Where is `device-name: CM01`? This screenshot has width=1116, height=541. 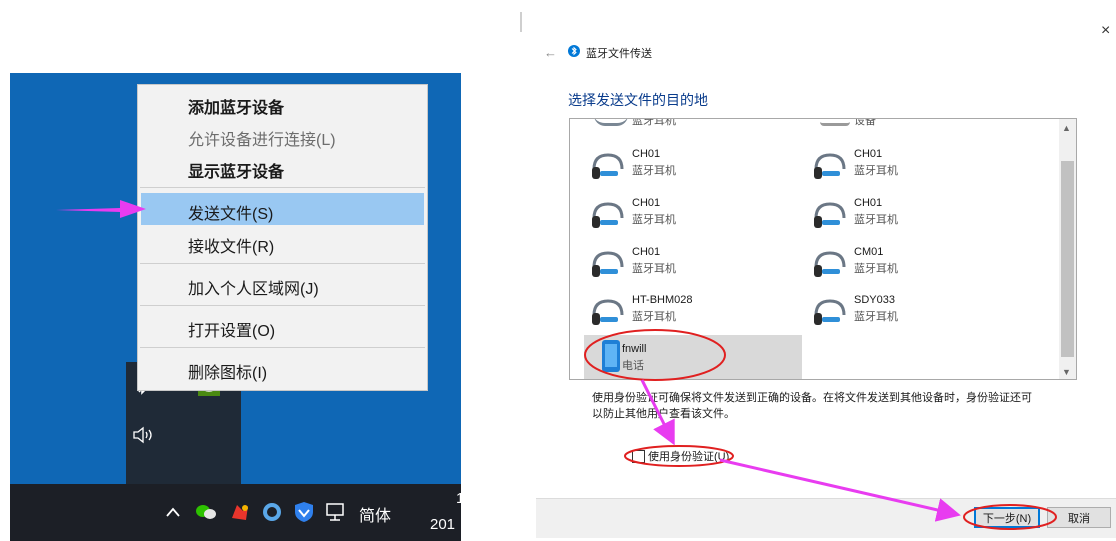 device-name: CM01 is located at coordinates (869, 252).